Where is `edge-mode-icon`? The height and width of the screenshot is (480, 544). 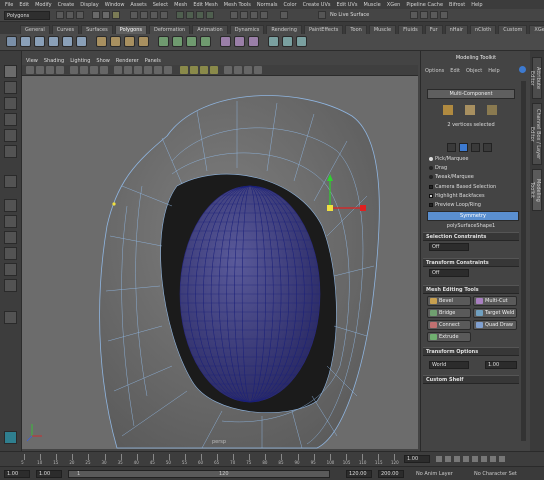
edge-mode-icon is located at coordinates (470, 110).